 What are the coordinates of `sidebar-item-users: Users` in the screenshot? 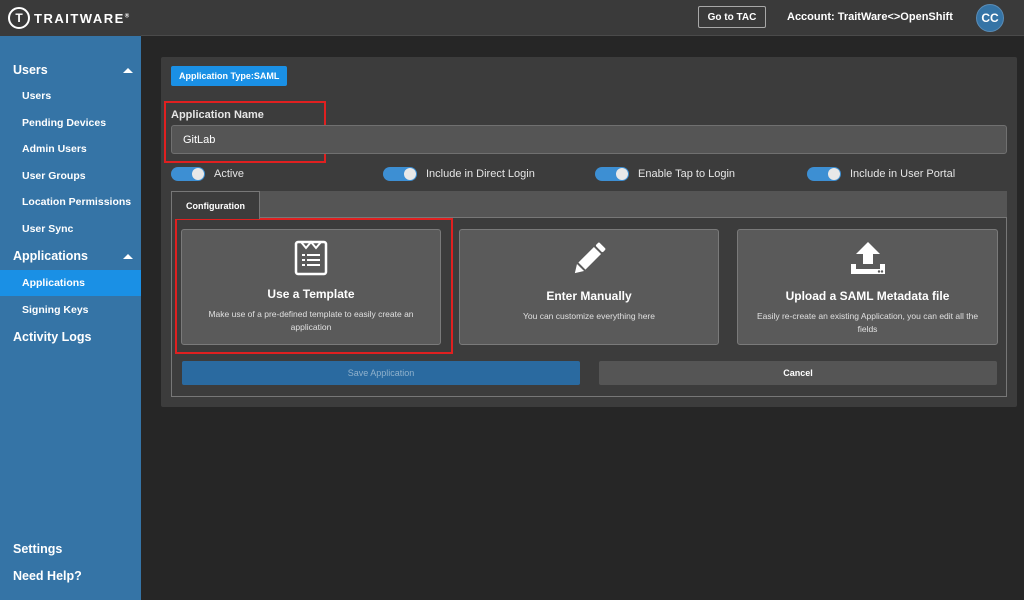 It's located at (70, 96).